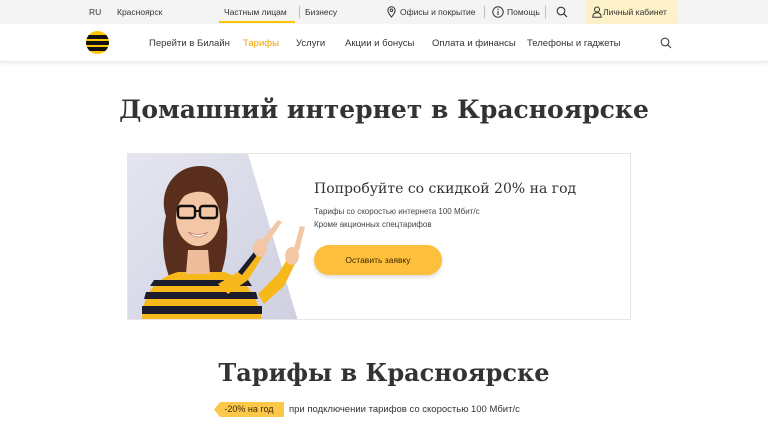 Image resolution: width=768 pixels, height=425 pixels. I want to click on user-icon, so click(597, 12).